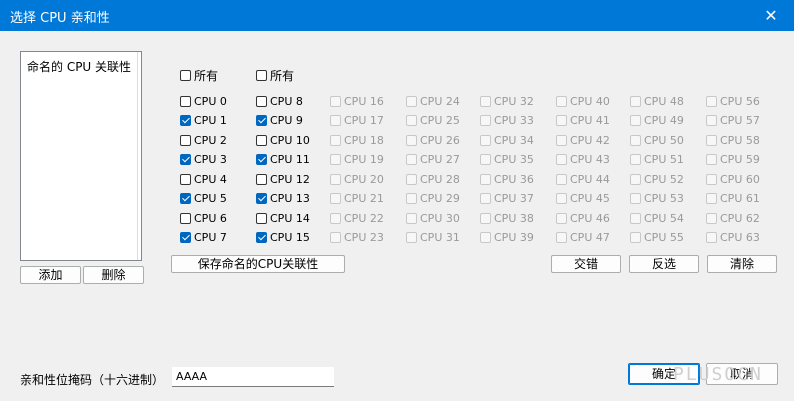 The height and width of the screenshot is (401, 794). Describe the element at coordinates (433, 179) in the screenshot. I see `cpu-checkbox: CPU 28` at that location.